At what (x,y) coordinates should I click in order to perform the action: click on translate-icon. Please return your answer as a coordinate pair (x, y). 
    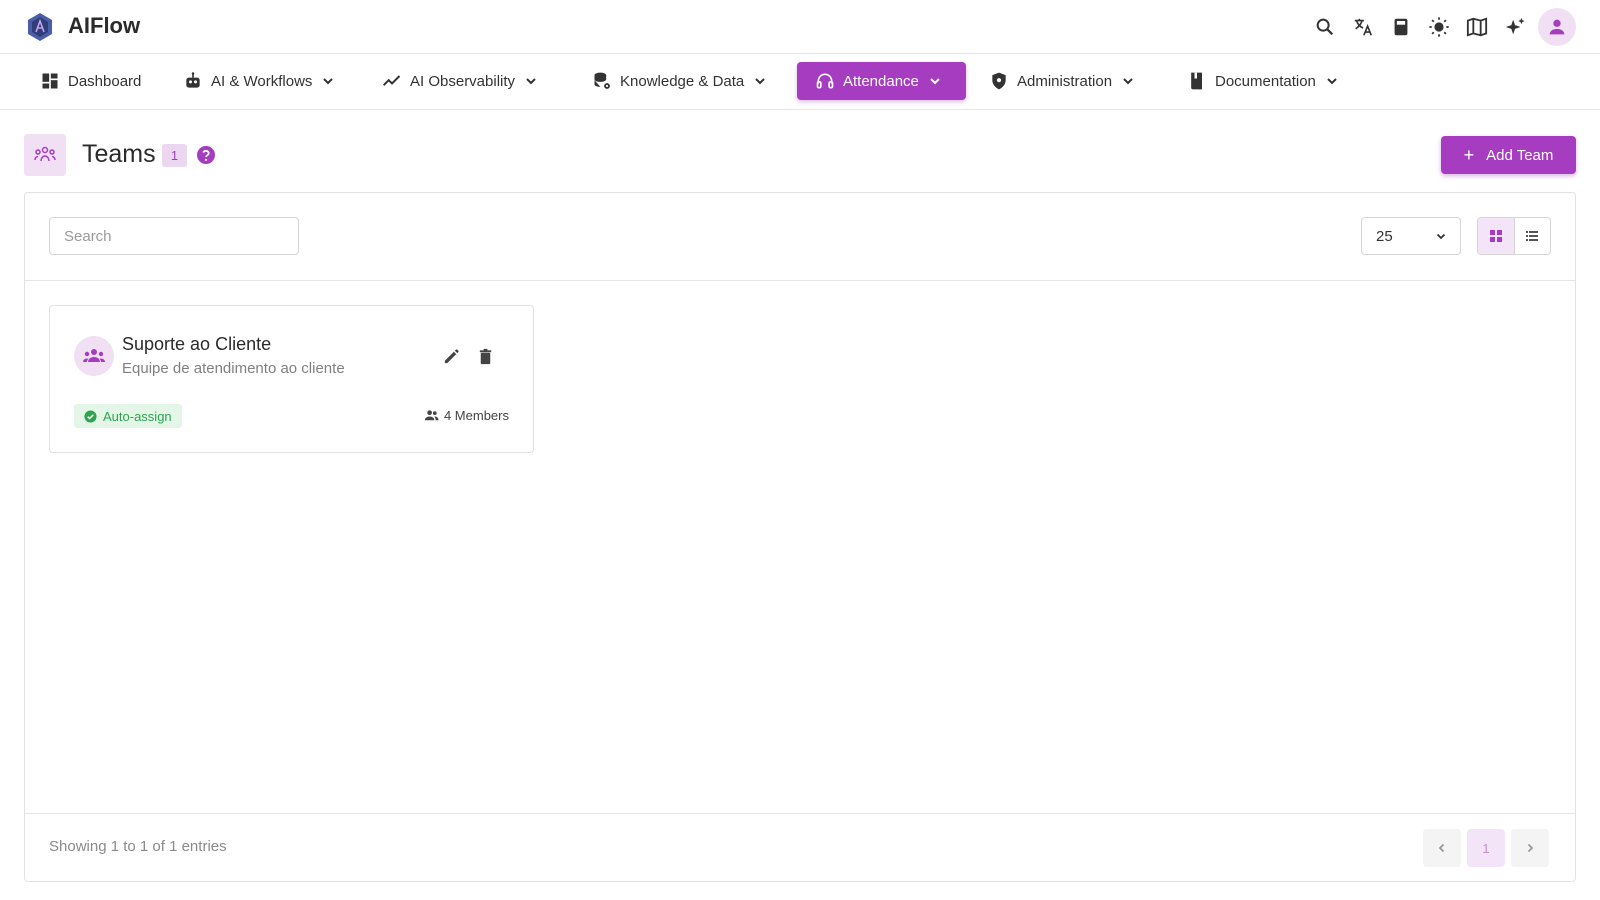
    Looking at the image, I should click on (1363, 27).